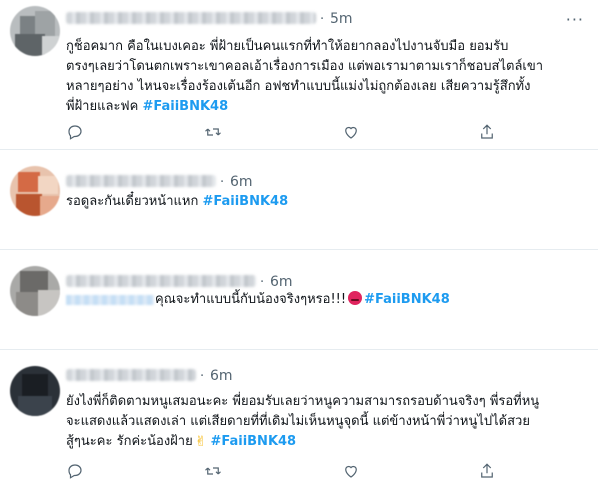  Describe the element at coordinates (341, 19) in the screenshot. I see `timestamp: 5m` at that location.